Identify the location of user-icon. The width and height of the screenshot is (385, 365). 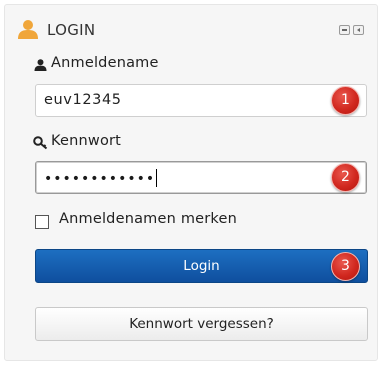
(28, 29).